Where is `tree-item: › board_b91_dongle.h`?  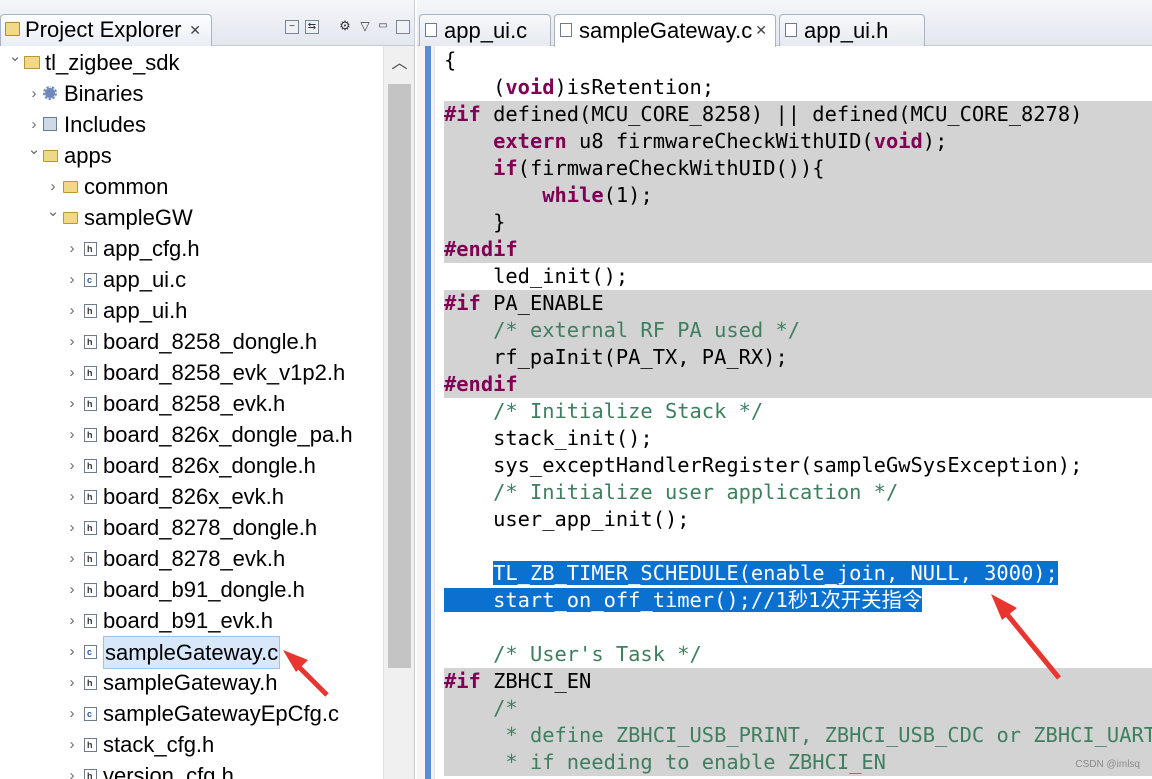
tree-item: › board_b91_dongle.h is located at coordinates (191, 590).